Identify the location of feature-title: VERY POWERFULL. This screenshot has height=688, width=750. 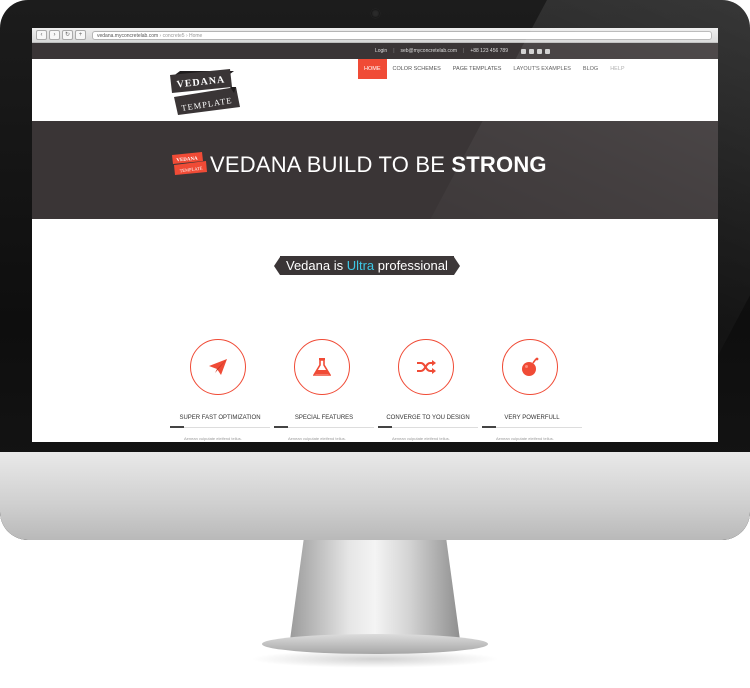
(532, 418).